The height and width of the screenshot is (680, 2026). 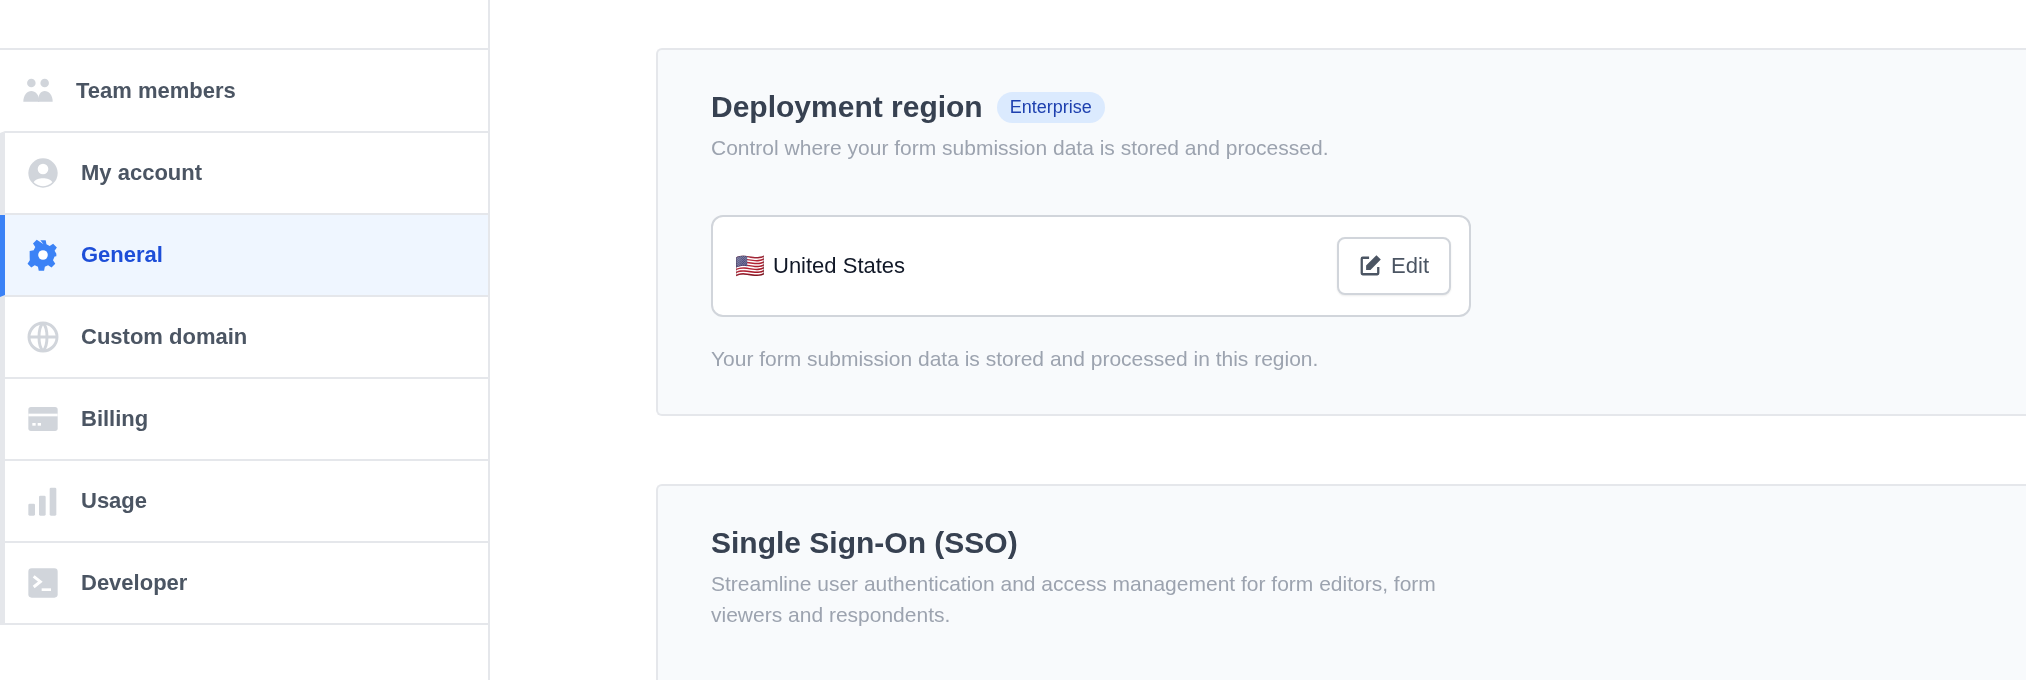 What do you see at coordinates (43, 583) in the screenshot?
I see `terminal-icon` at bounding box center [43, 583].